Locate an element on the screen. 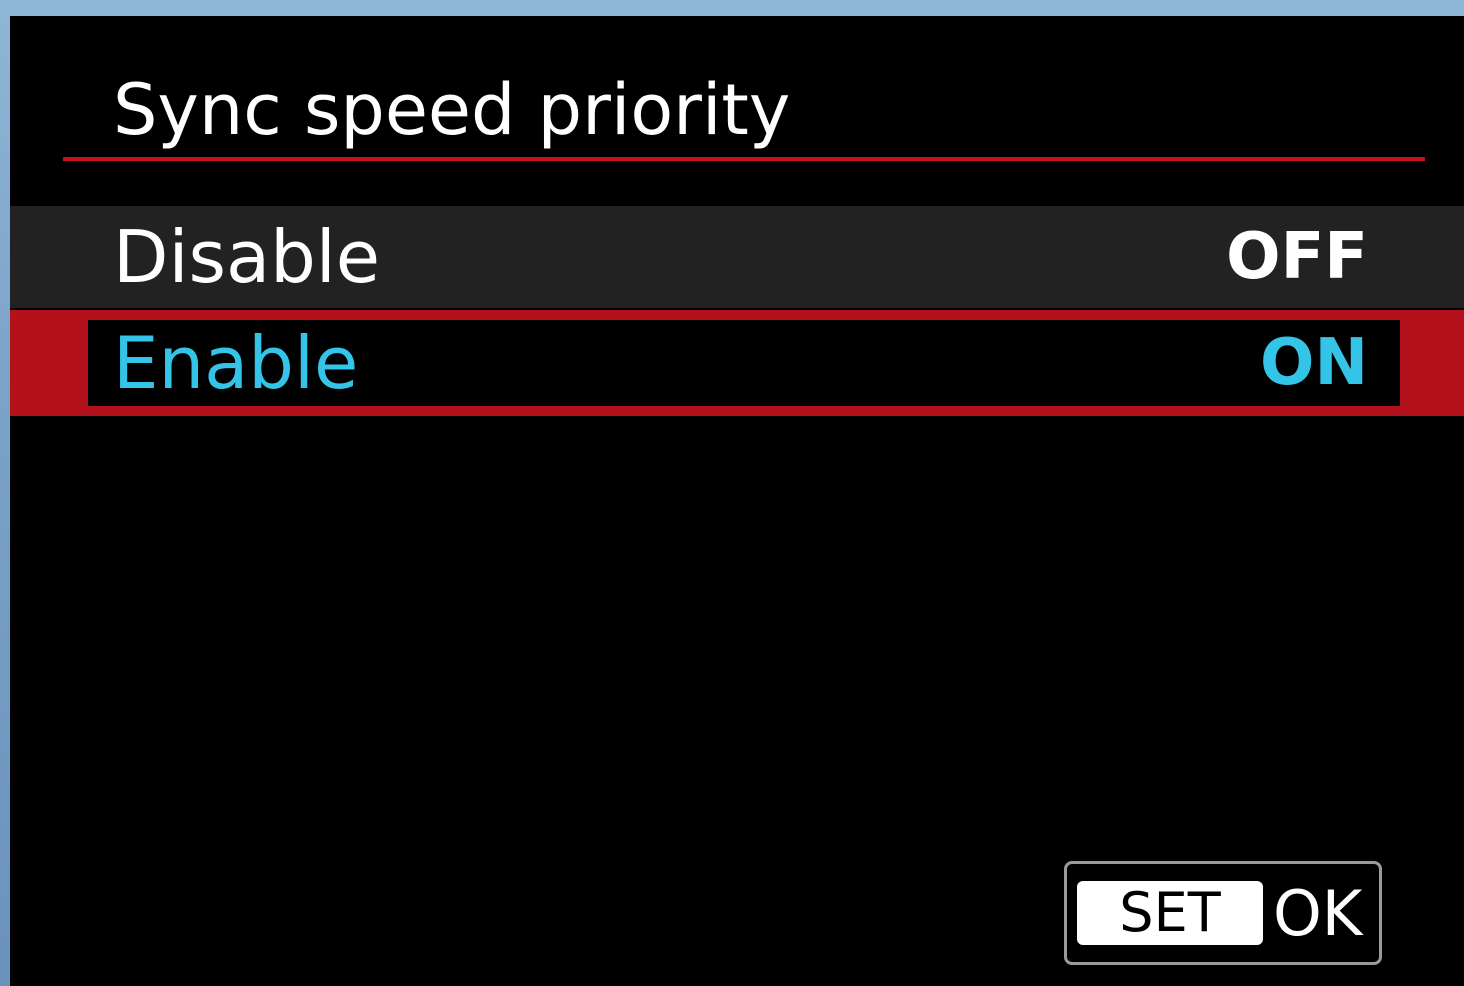 This screenshot has width=1464, height=986. set-ok-button: SET OK is located at coordinates (1223, 913).